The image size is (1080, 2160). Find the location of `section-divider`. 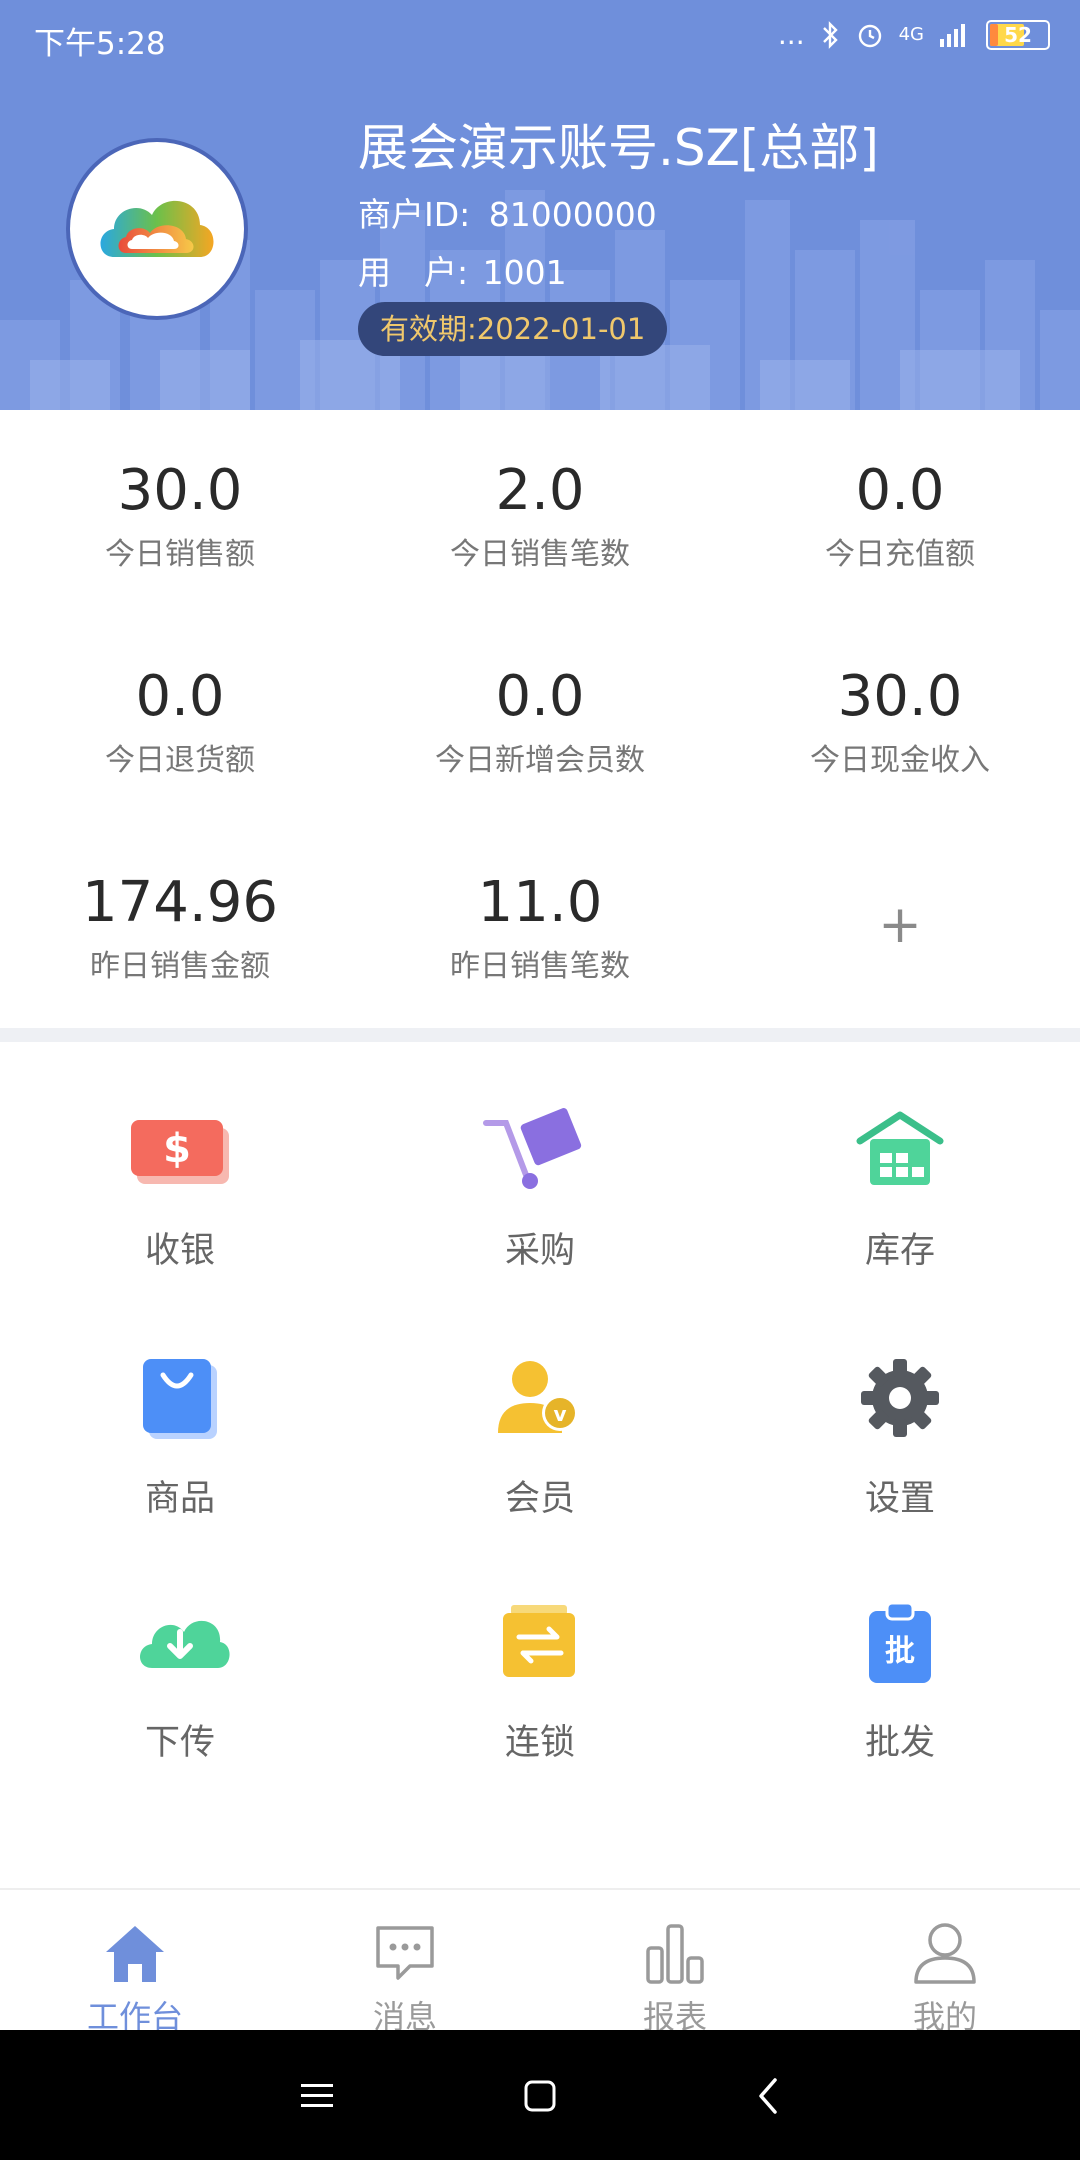

section-divider is located at coordinates (540, 1035).